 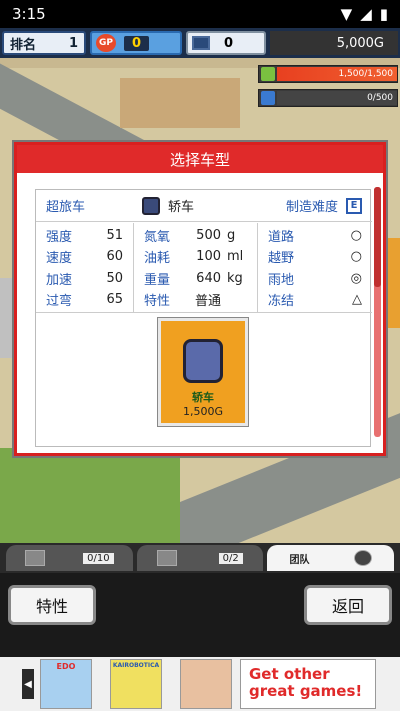 What do you see at coordinates (208, 278) in the screenshot?
I see `stat-value: 640` at bounding box center [208, 278].